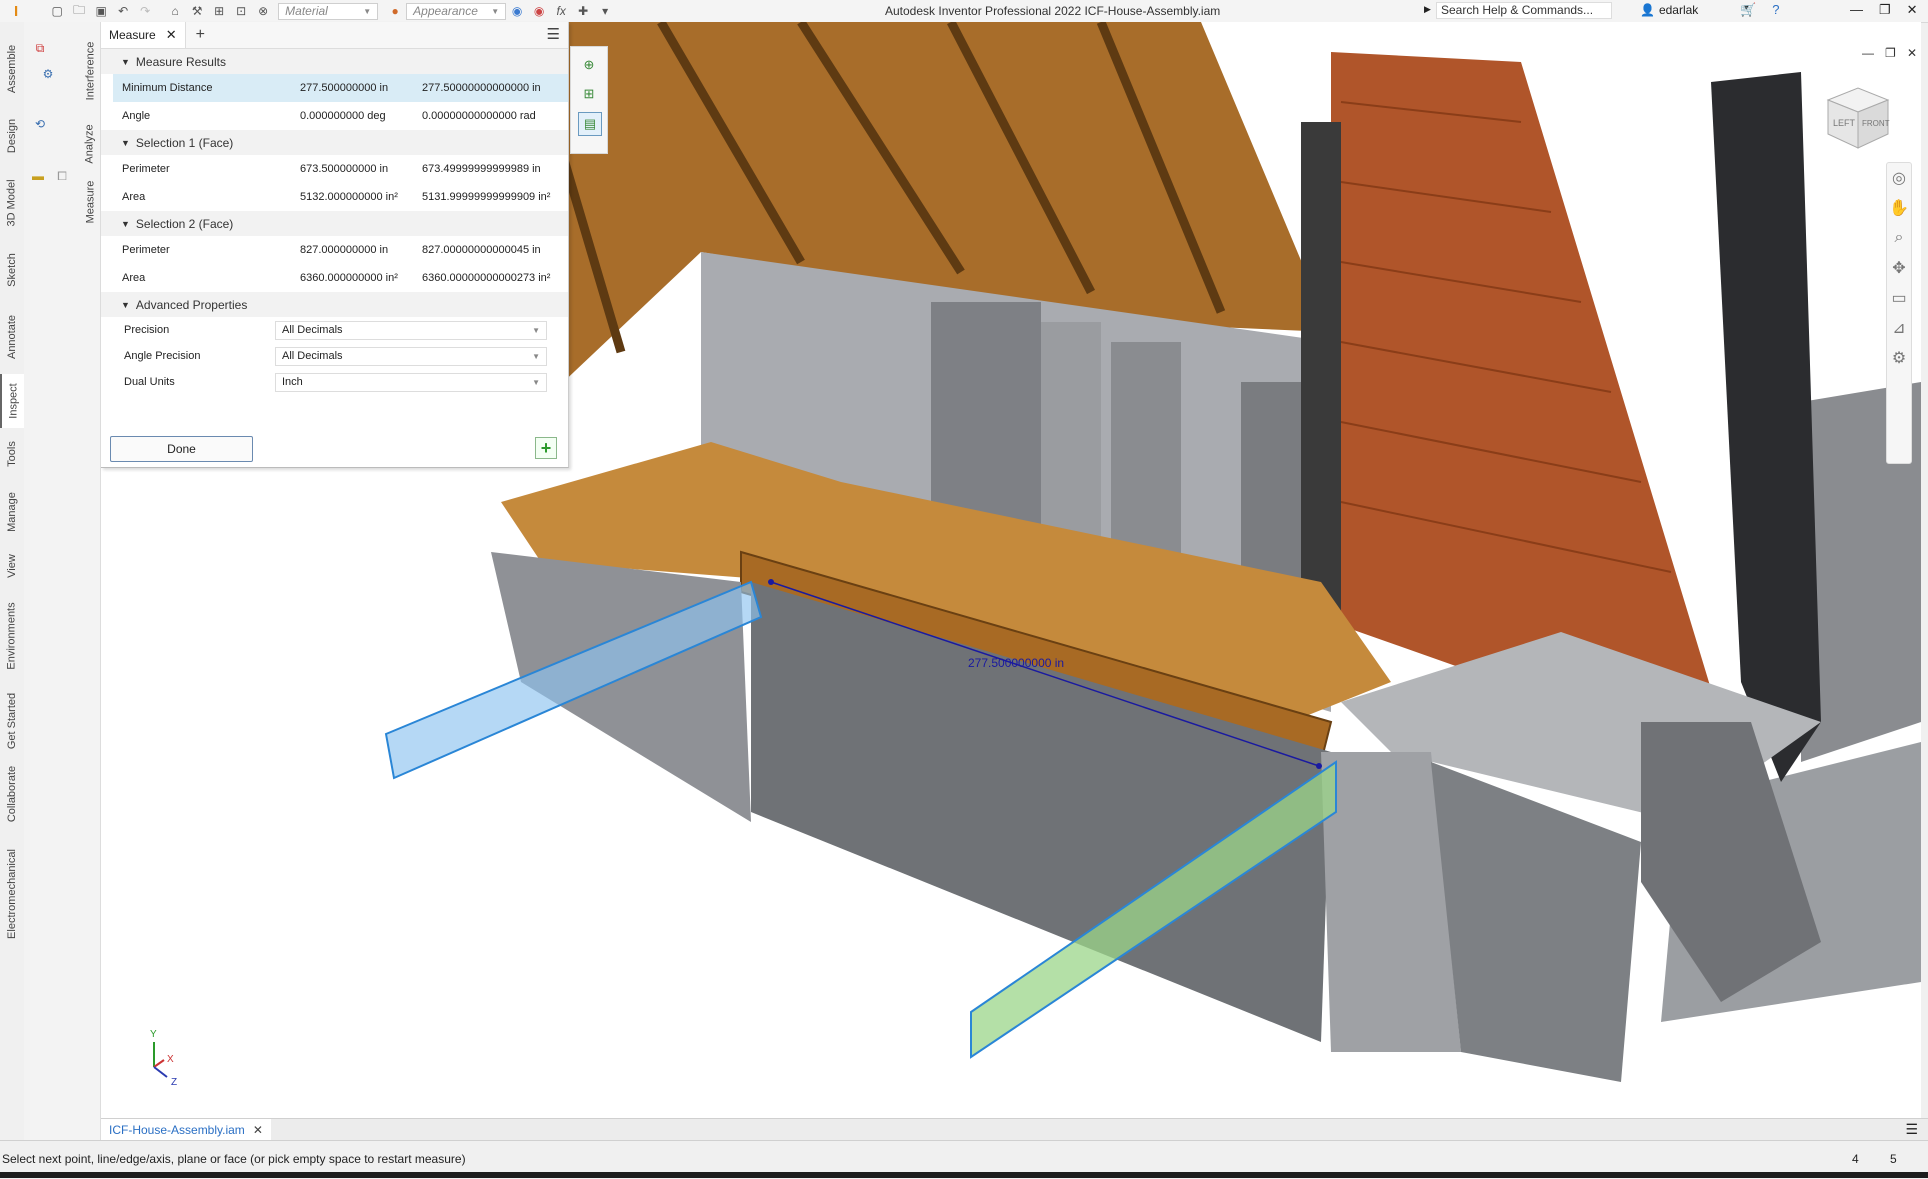 This screenshot has width=1928, height=1179. What do you see at coordinates (174, 1082) in the screenshot?
I see `axis-z-label: Z` at bounding box center [174, 1082].